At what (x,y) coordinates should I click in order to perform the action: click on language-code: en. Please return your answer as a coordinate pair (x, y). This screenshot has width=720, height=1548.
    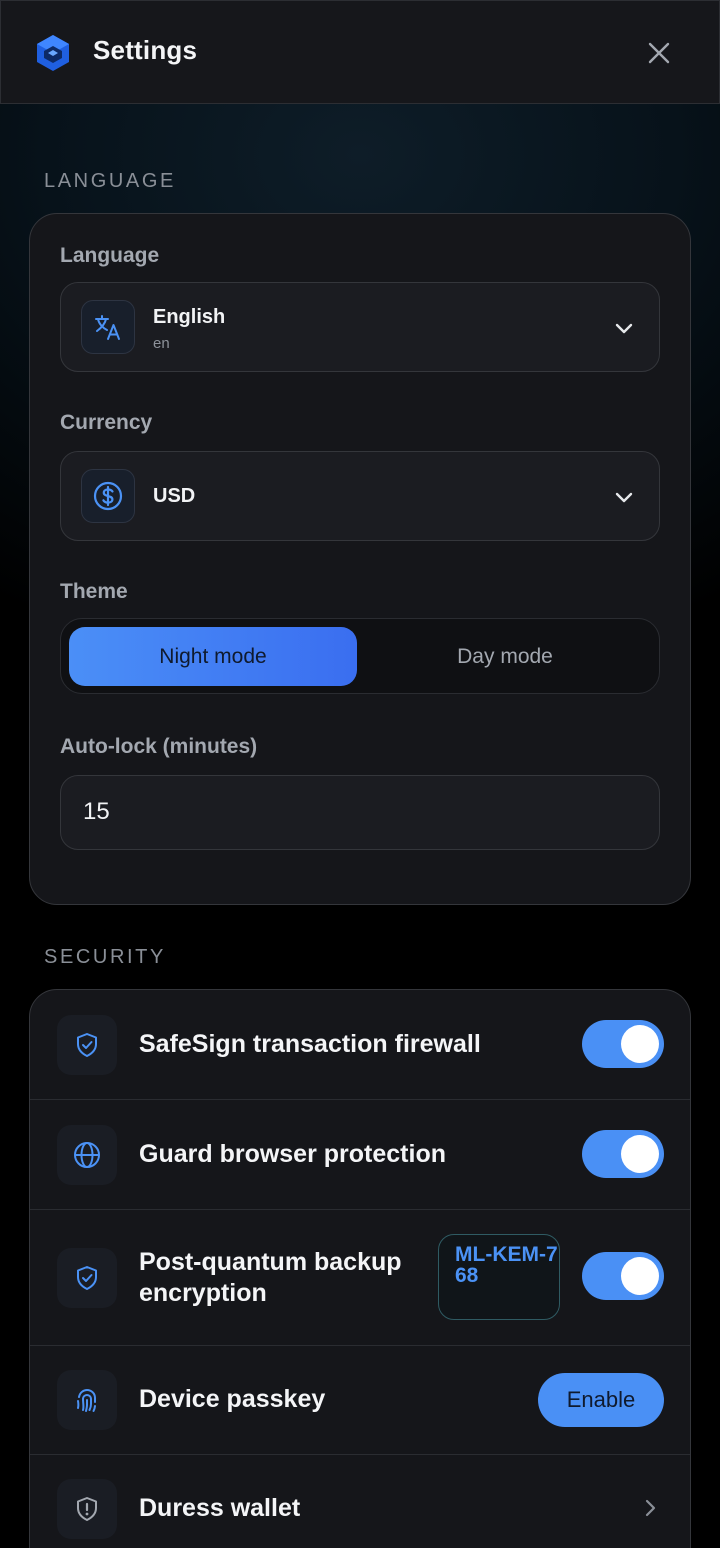
    Looking at the image, I should click on (161, 343).